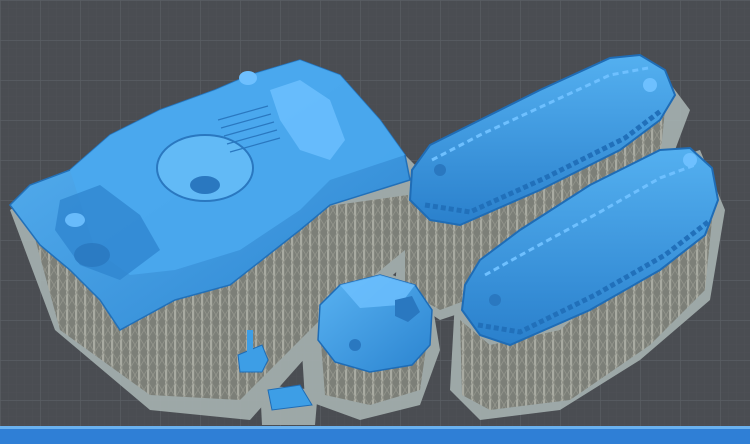 This screenshot has width=750, height=444. What do you see at coordinates (248, 78) in the screenshot?
I see `exhaust-cap` at bounding box center [248, 78].